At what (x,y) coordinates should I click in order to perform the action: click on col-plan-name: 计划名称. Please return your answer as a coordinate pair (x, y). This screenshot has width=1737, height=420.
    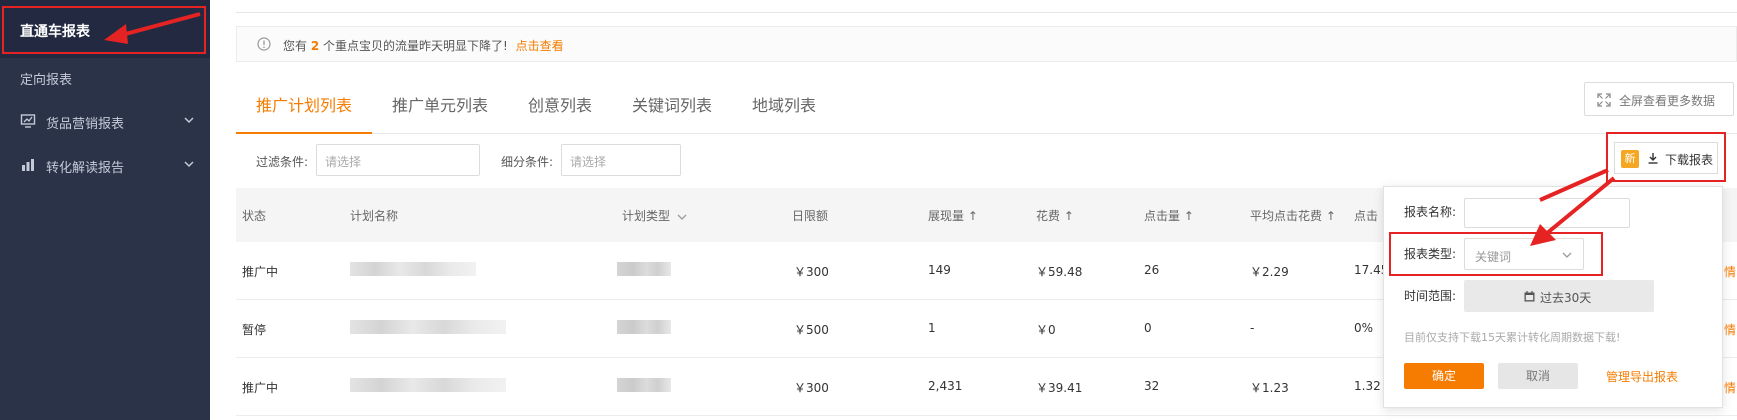
    Looking at the image, I should click on (374, 216).